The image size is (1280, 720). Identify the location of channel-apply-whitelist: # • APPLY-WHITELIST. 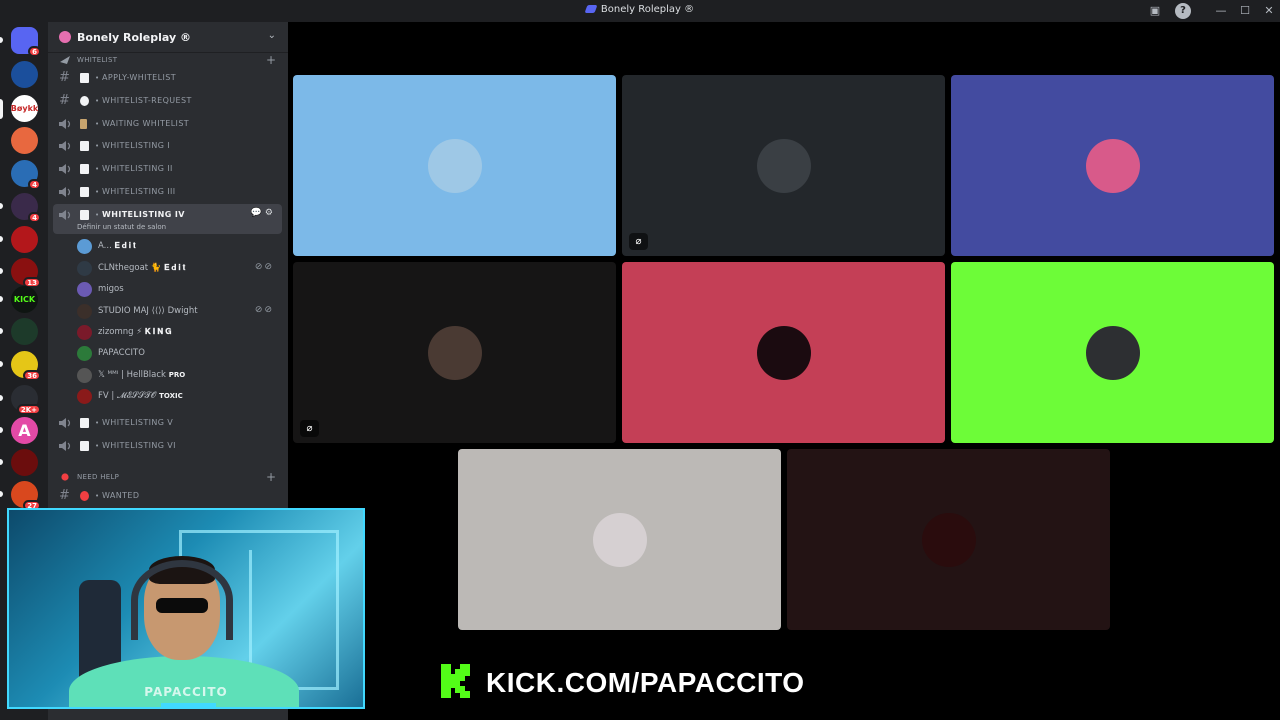
(167, 78).